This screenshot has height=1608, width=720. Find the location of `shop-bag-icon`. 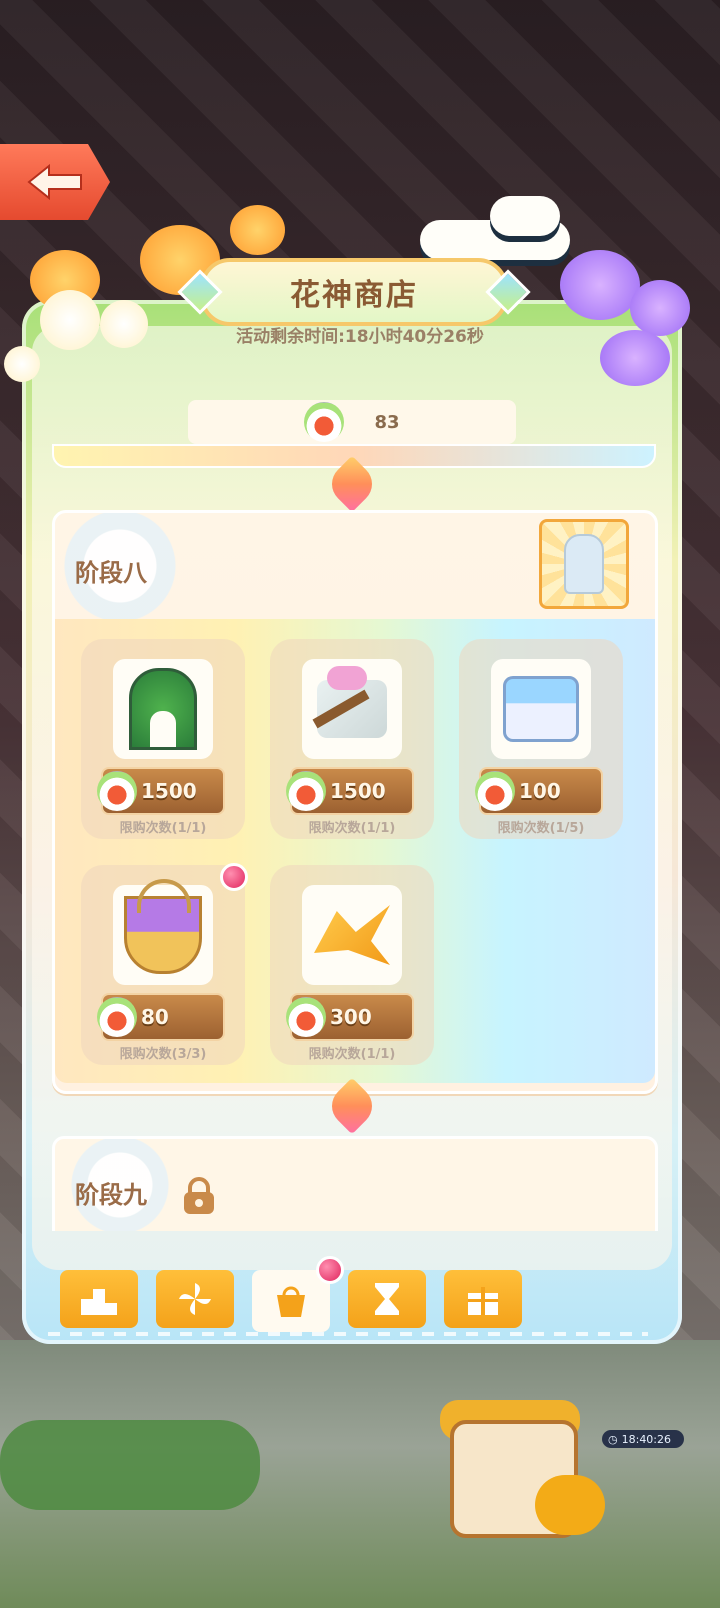

shop-bag-icon is located at coordinates (291, 1301).